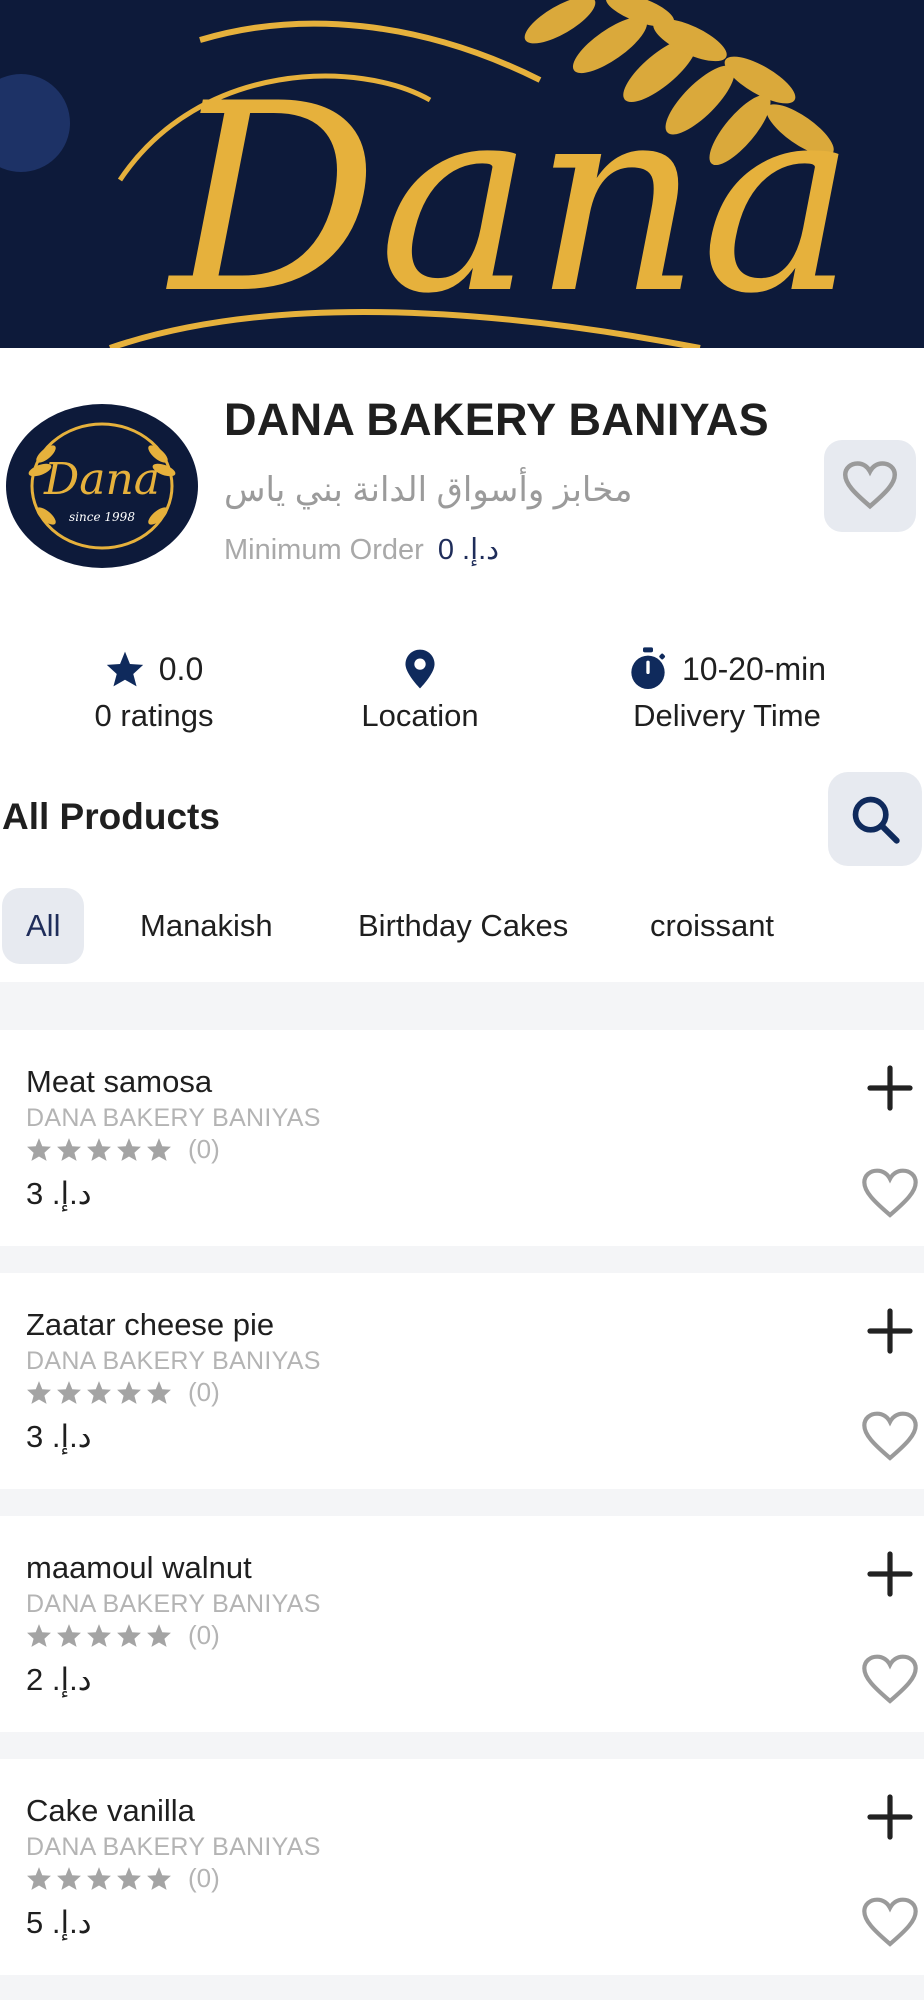 The width and height of the screenshot is (924, 2000). I want to click on tab-croissant: croissant, so click(712, 926).